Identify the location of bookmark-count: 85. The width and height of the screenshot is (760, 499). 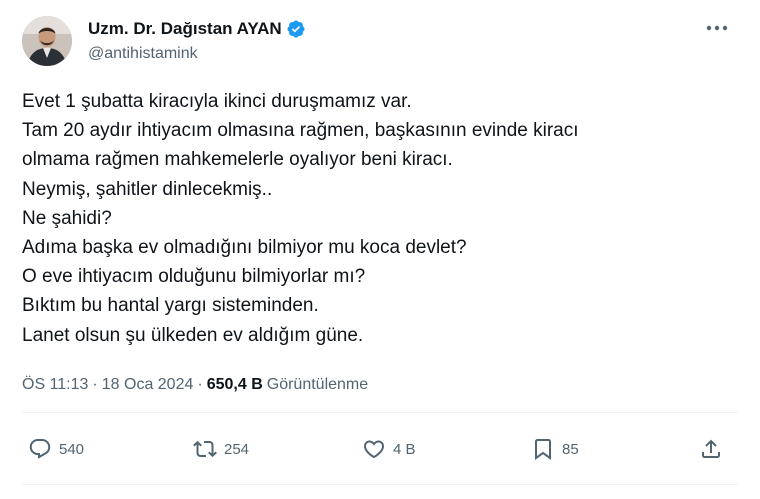
(570, 449).